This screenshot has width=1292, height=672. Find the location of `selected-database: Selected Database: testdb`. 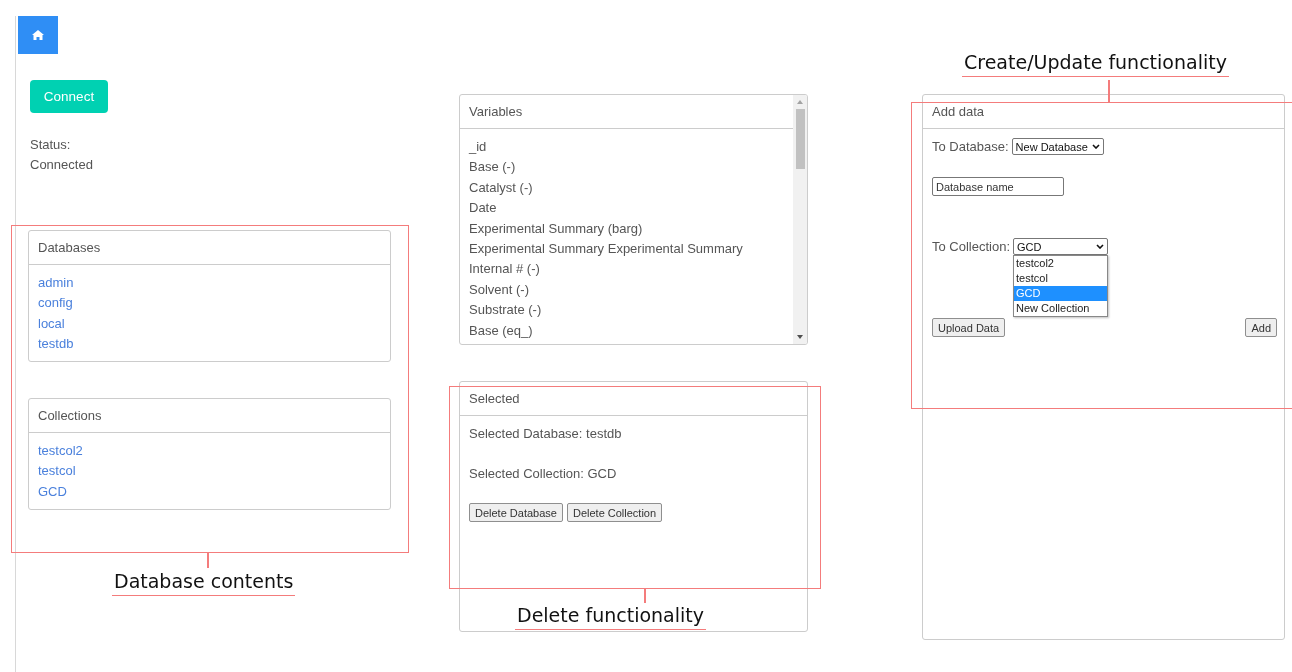

selected-database: Selected Database: testdb is located at coordinates (546, 434).